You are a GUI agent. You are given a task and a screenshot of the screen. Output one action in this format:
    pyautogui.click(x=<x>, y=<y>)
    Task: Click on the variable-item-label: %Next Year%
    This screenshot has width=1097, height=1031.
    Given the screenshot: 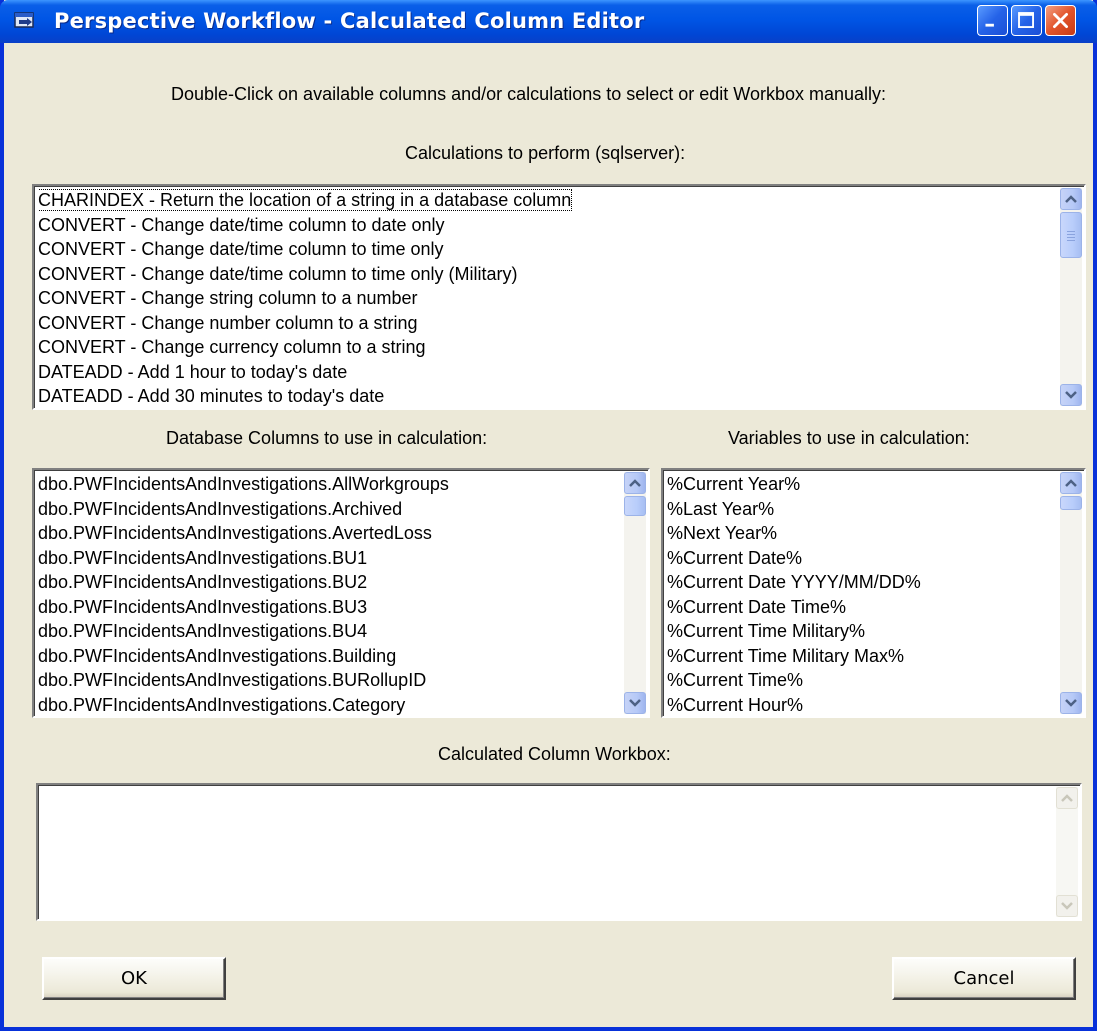 What is the action you would take?
    pyautogui.click(x=722, y=533)
    